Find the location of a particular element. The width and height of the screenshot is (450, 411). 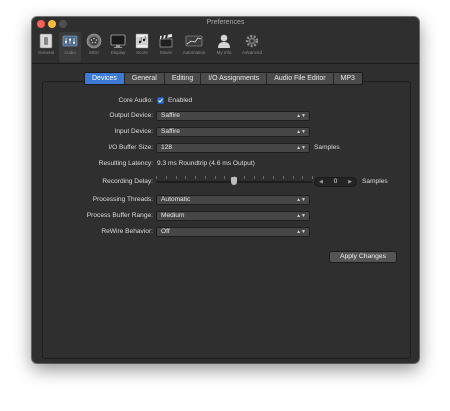

processing-threads-label: Processing Threads: is located at coordinates (122, 199).